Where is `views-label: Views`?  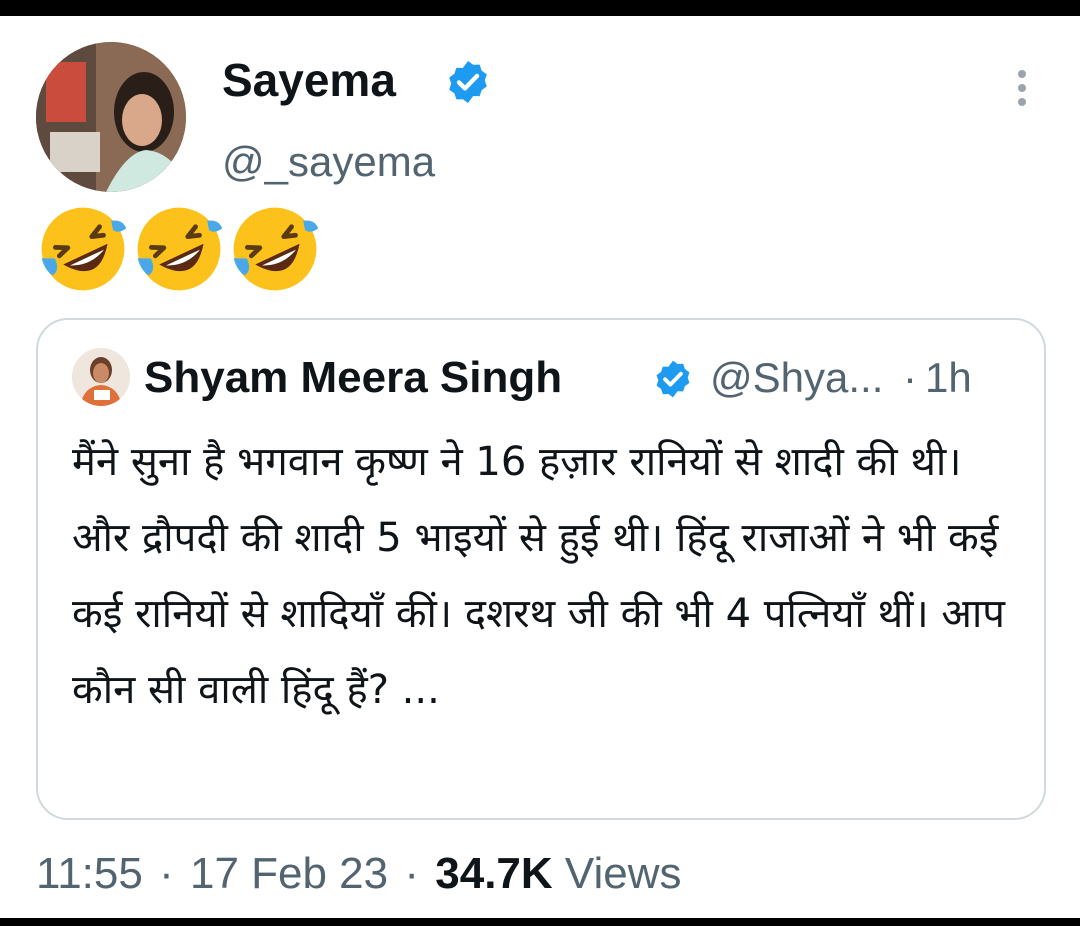 views-label: Views is located at coordinates (623, 873).